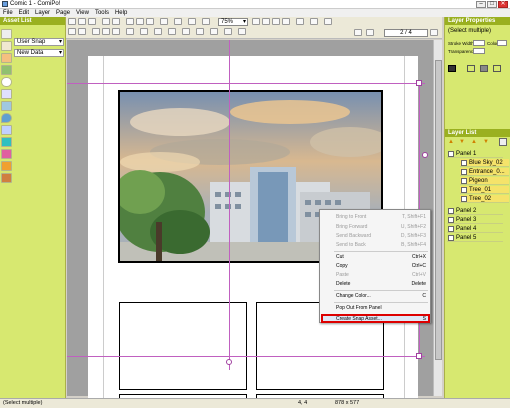  What do you see at coordinates (72, 31) in the screenshot?
I see `move-up-icon` at bounding box center [72, 31].